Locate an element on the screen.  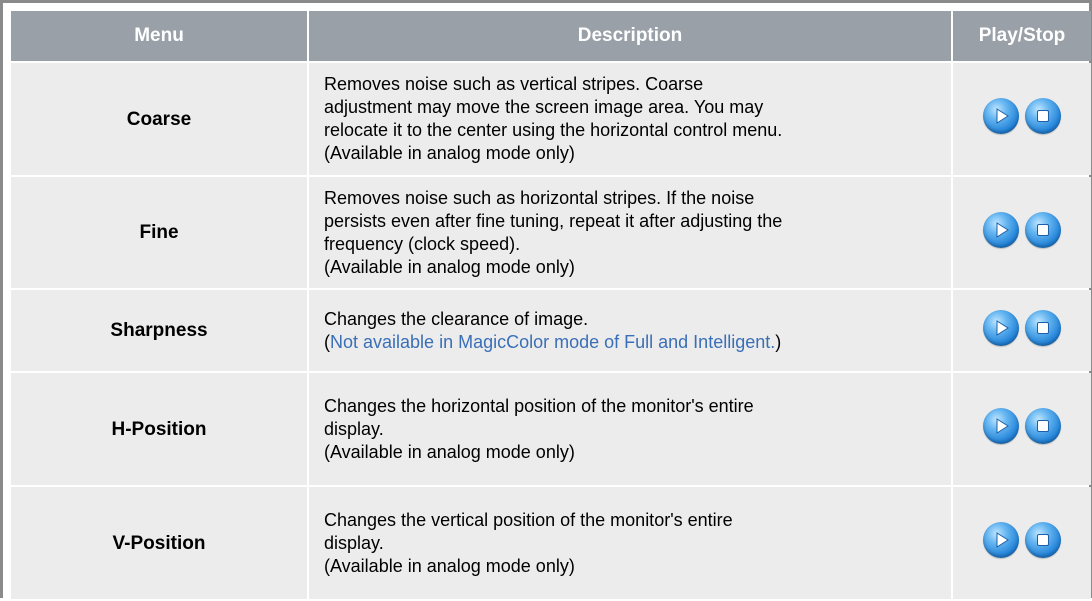
header-description: Description is located at coordinates (630, 36).